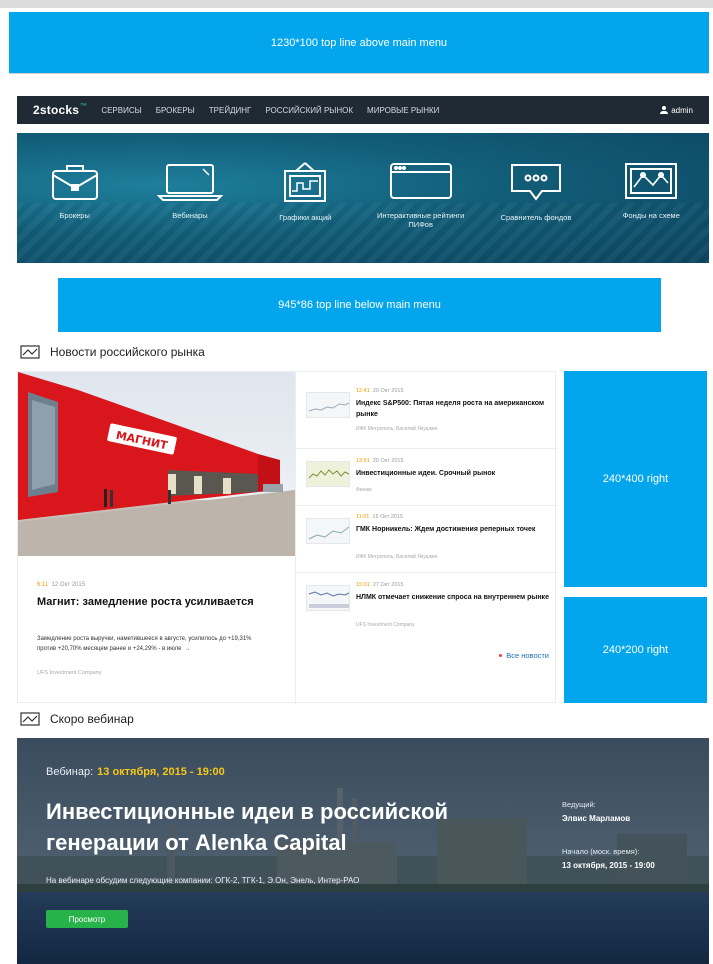 The width and height of the screenshot is (713, 964). What do you see at coordinates (596, 818) in the screenshot?
I see `host-name: Элвис Марламов` at bounding box center [596, 818].